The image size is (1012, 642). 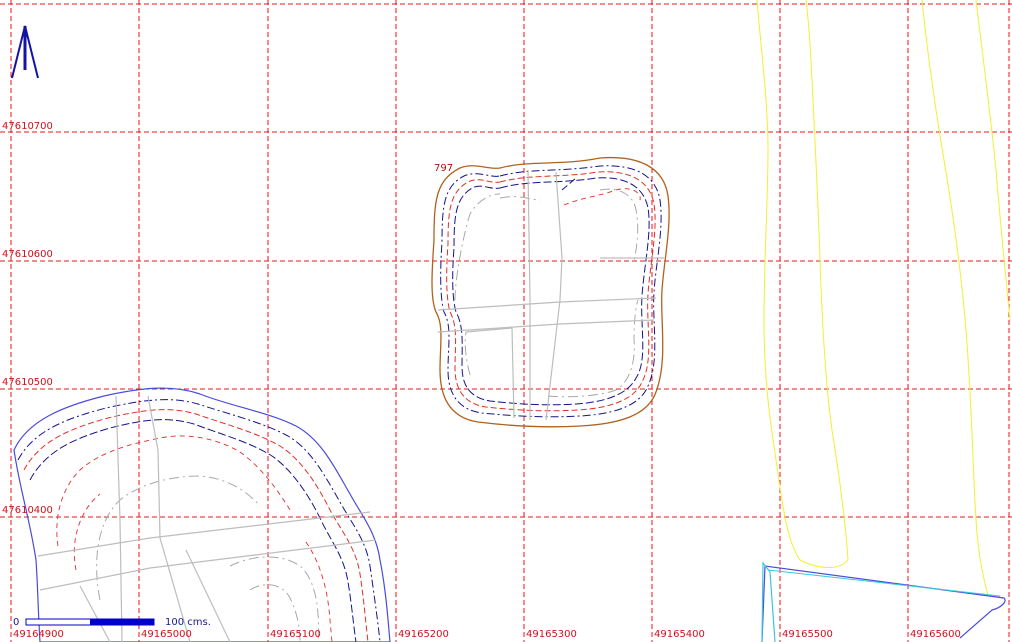 I want to click on parcel-dash-blue, so click(x=199, y=520).